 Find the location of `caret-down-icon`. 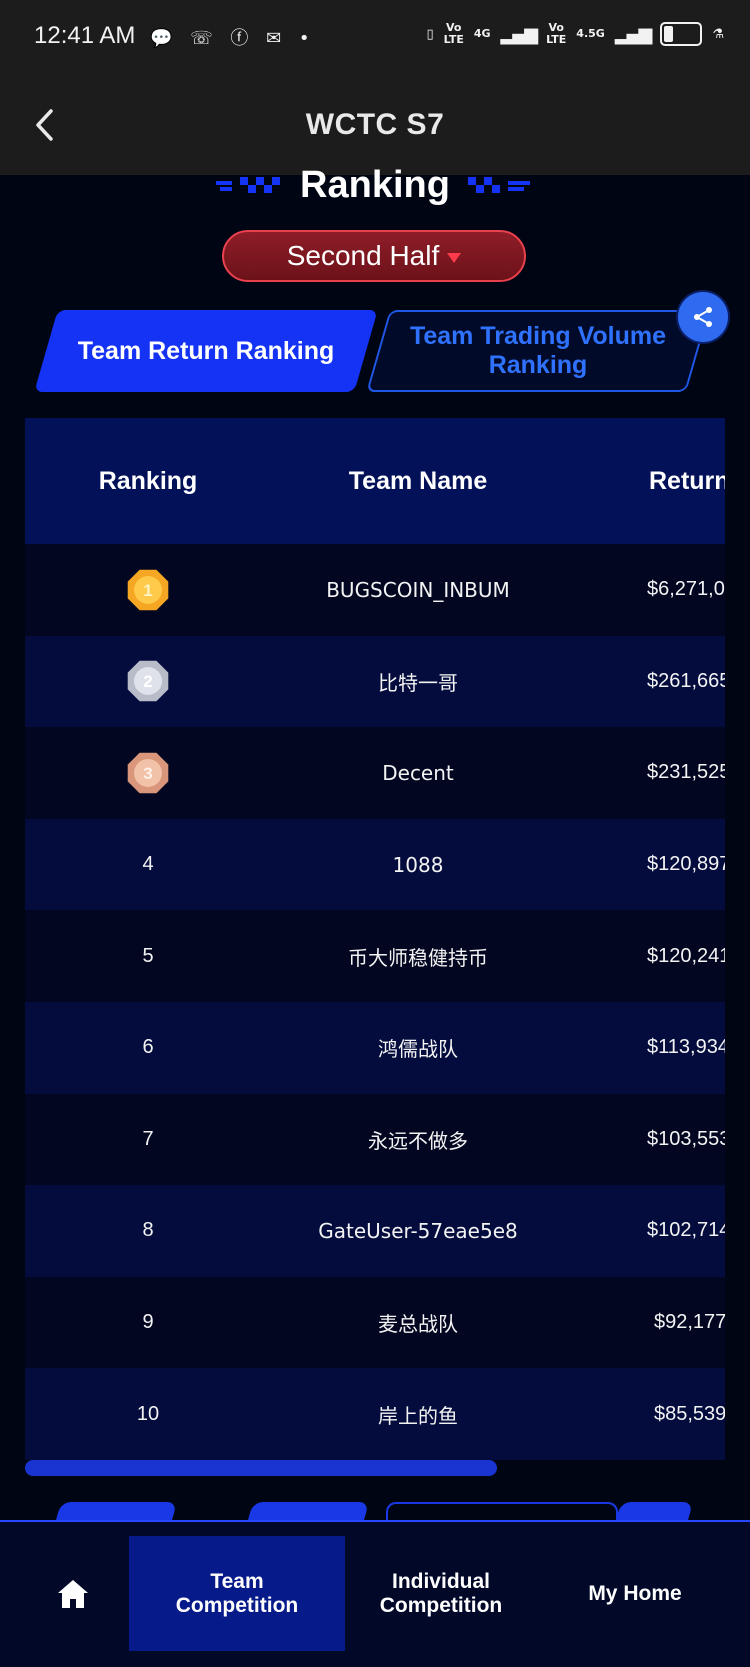

caret-down-icon is located at coordinates (454, 257).